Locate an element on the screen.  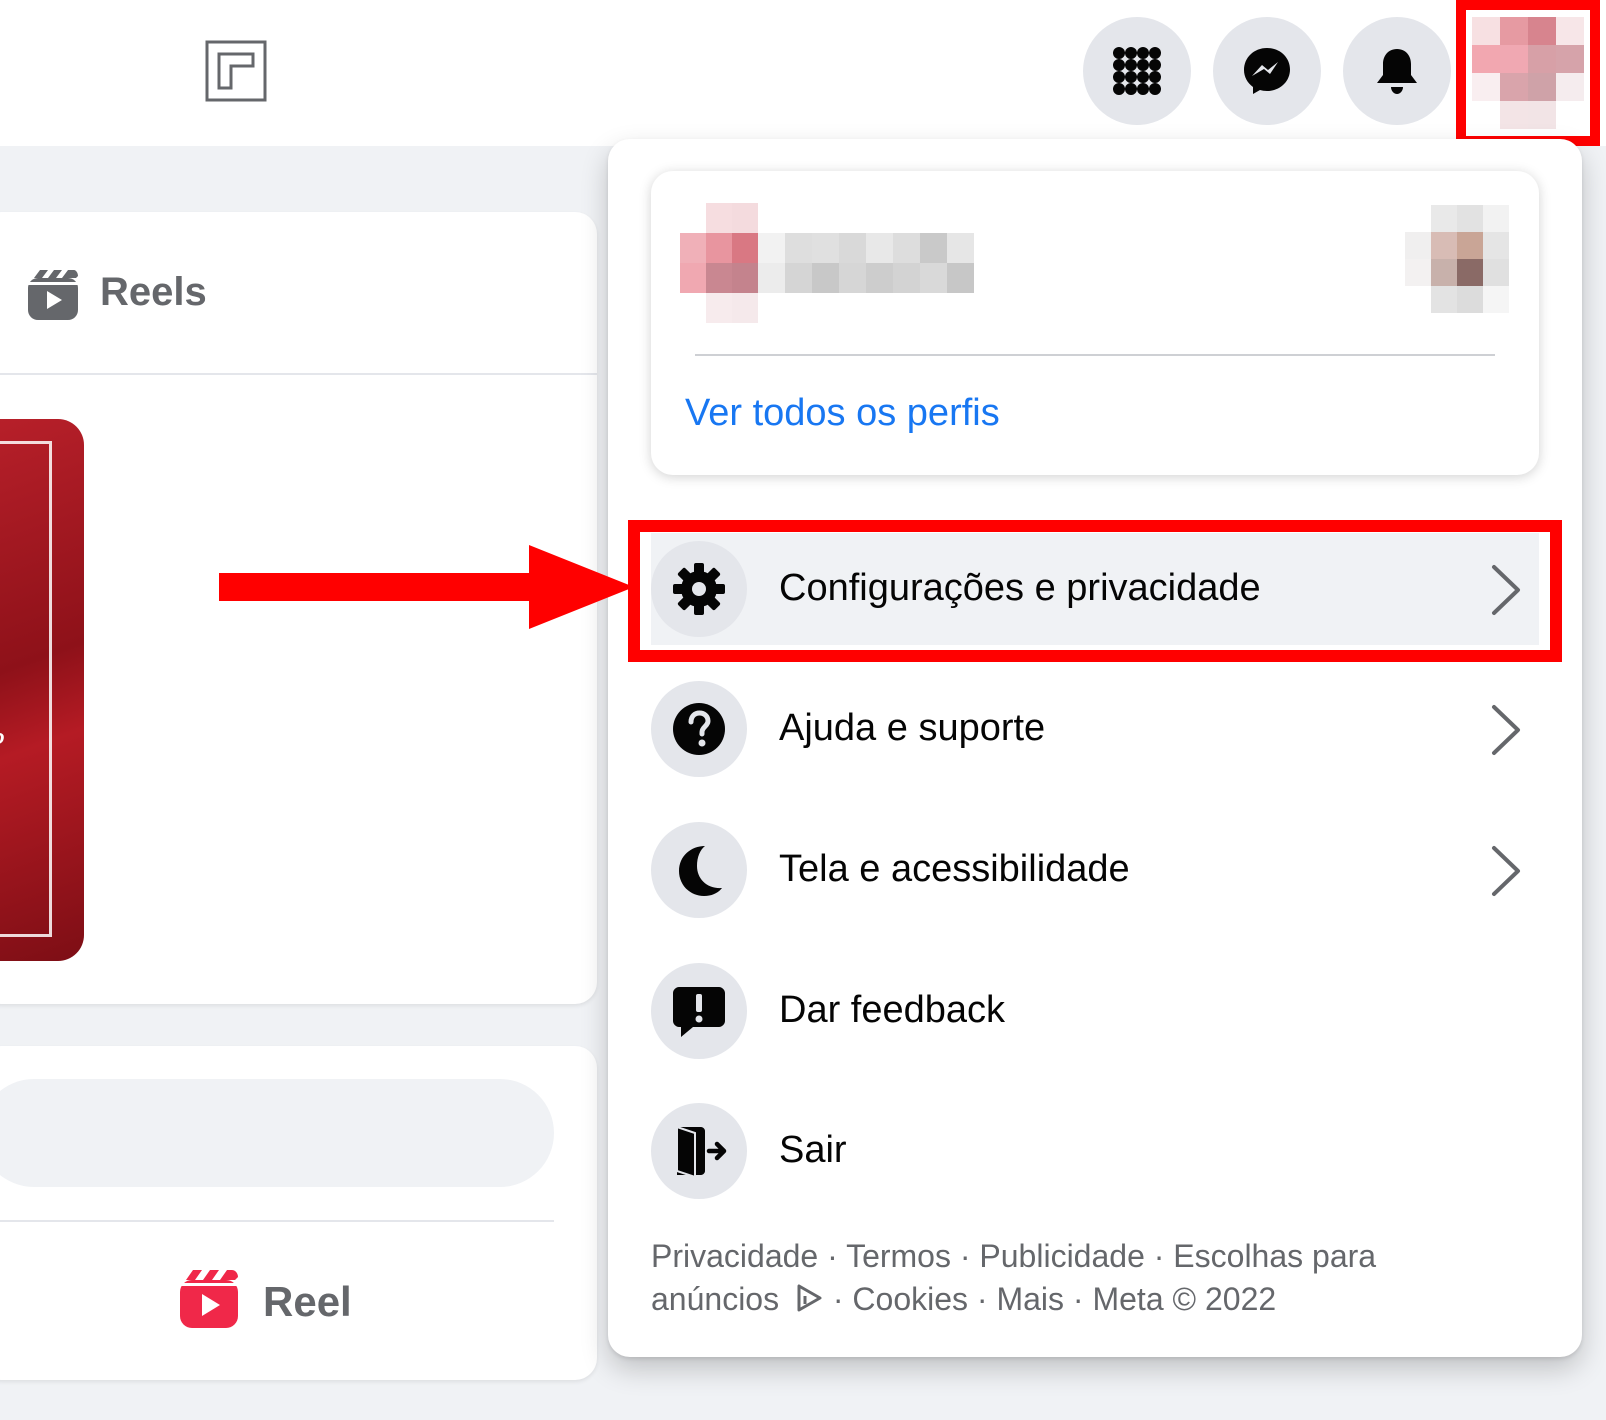
footer-link-ad-choices-2: anúncios is located at coordinates (715, 1299).